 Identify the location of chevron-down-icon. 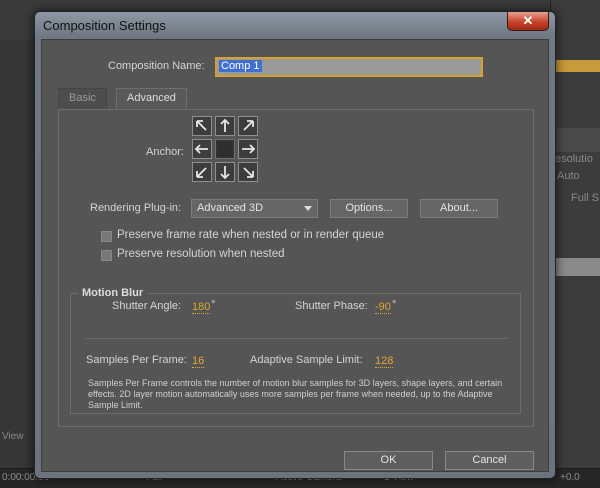
(308, 208).